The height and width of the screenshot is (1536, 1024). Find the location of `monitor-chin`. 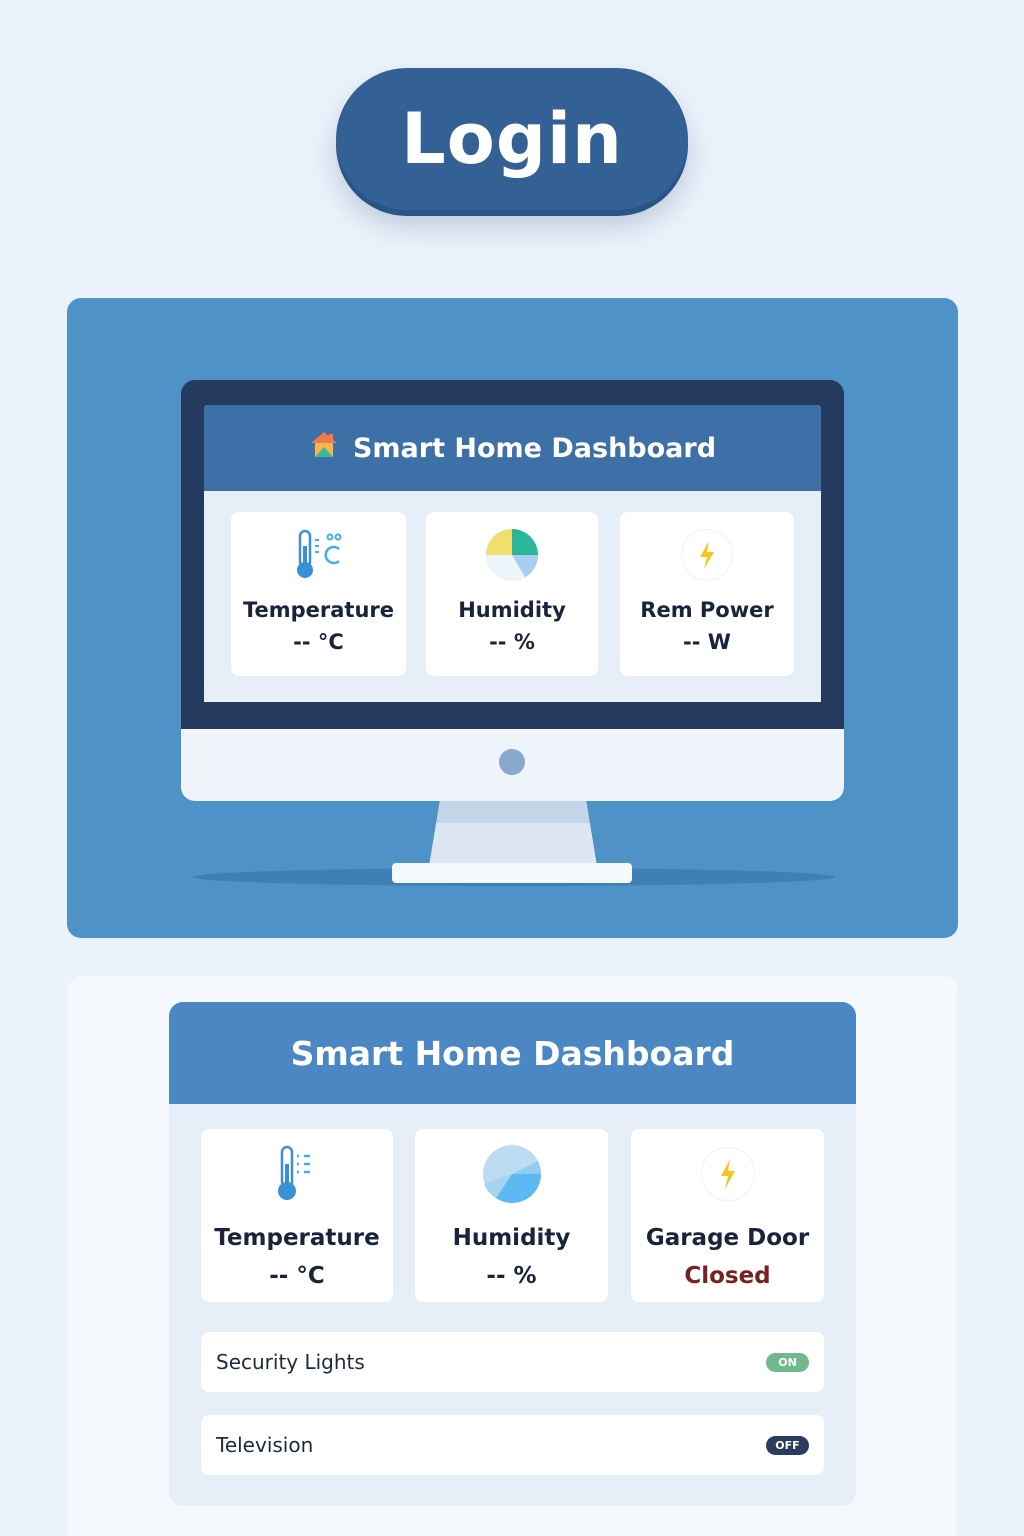

monitor-chin is located at coordinates (512, 765).